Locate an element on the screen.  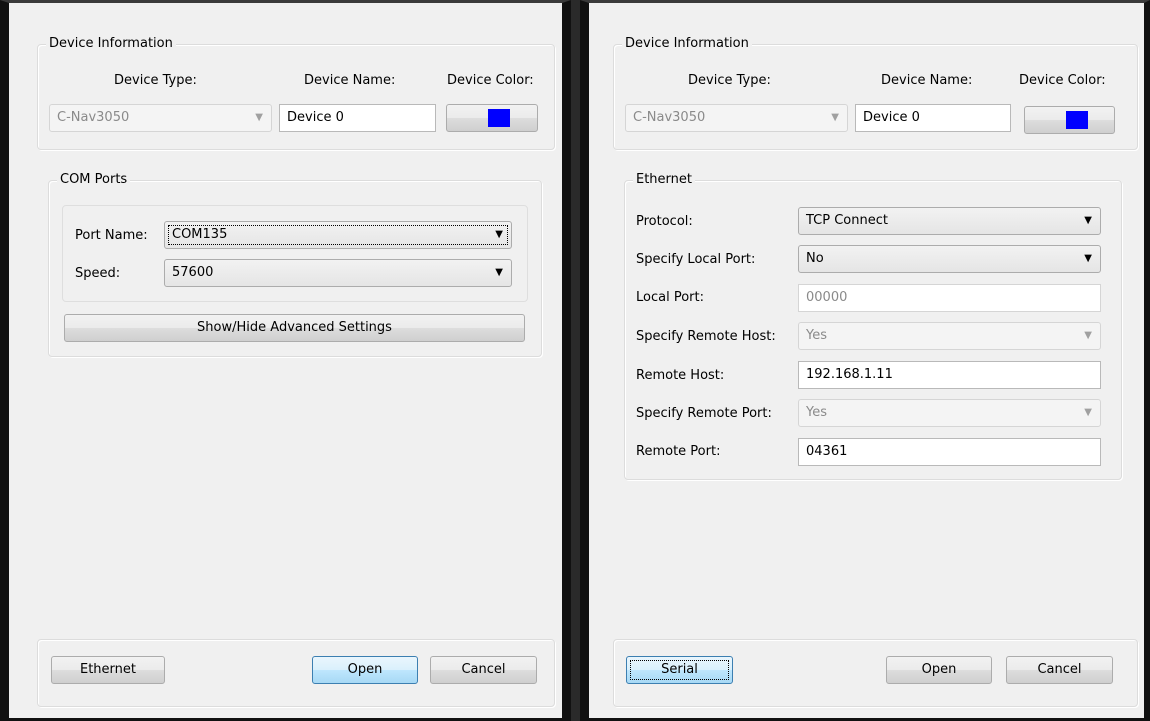
speed-value: 57600 is located at coordinates (193, 272).